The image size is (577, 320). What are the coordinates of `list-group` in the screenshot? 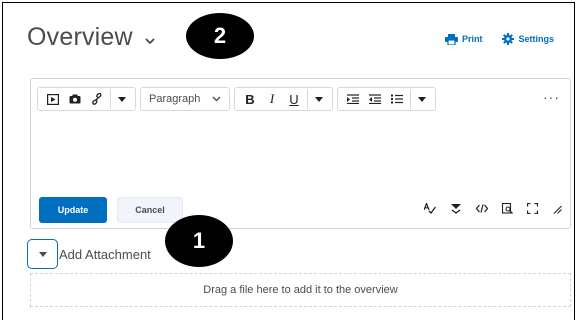 It's located at (386, 99).